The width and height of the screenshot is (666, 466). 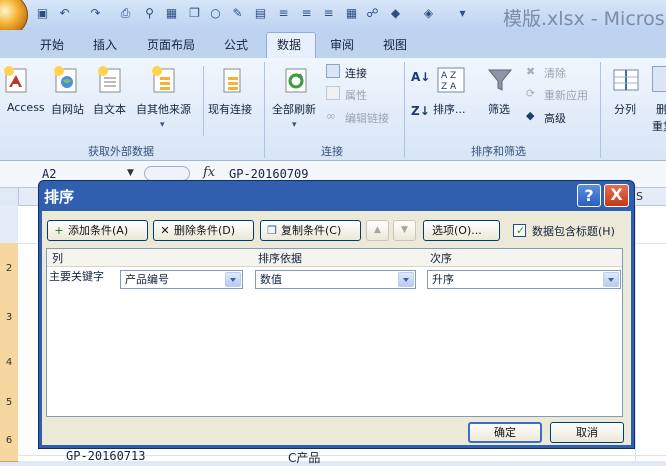 I want to click on other-sources-icon, so click(x=163, y=79).